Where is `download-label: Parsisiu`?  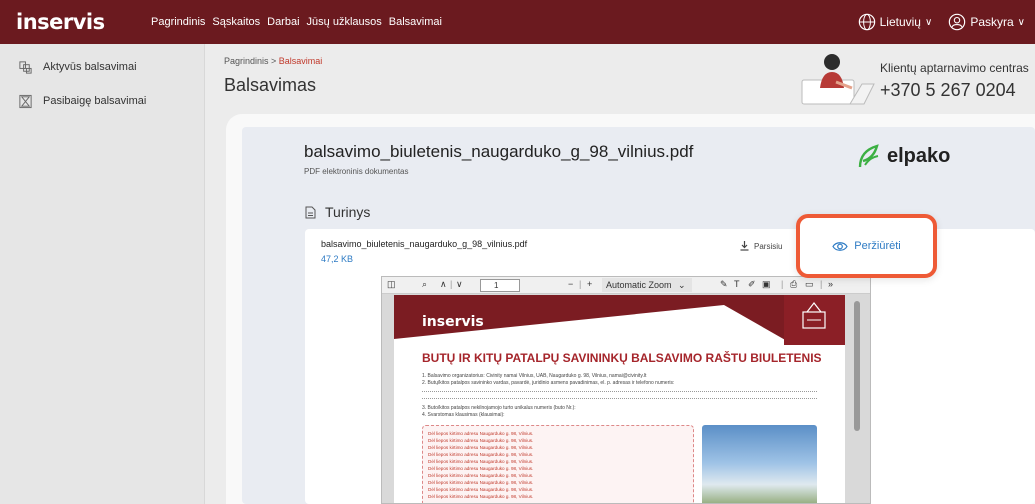 download-label: Parsisiu is located at coordinates (768, 246).